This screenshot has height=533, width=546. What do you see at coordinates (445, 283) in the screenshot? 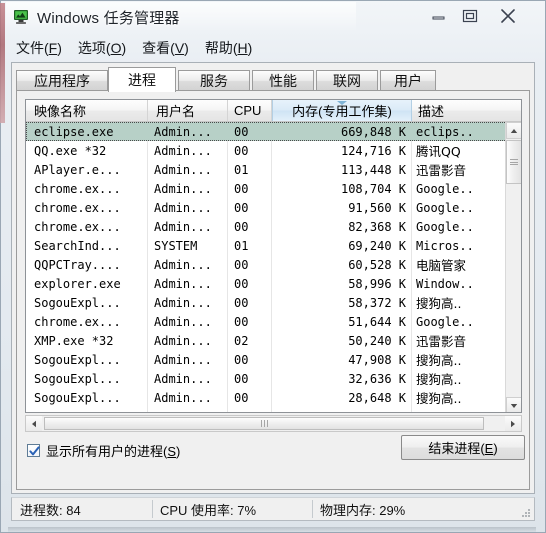
I see `cell-description: Window..` at bounding box center [445, 283].